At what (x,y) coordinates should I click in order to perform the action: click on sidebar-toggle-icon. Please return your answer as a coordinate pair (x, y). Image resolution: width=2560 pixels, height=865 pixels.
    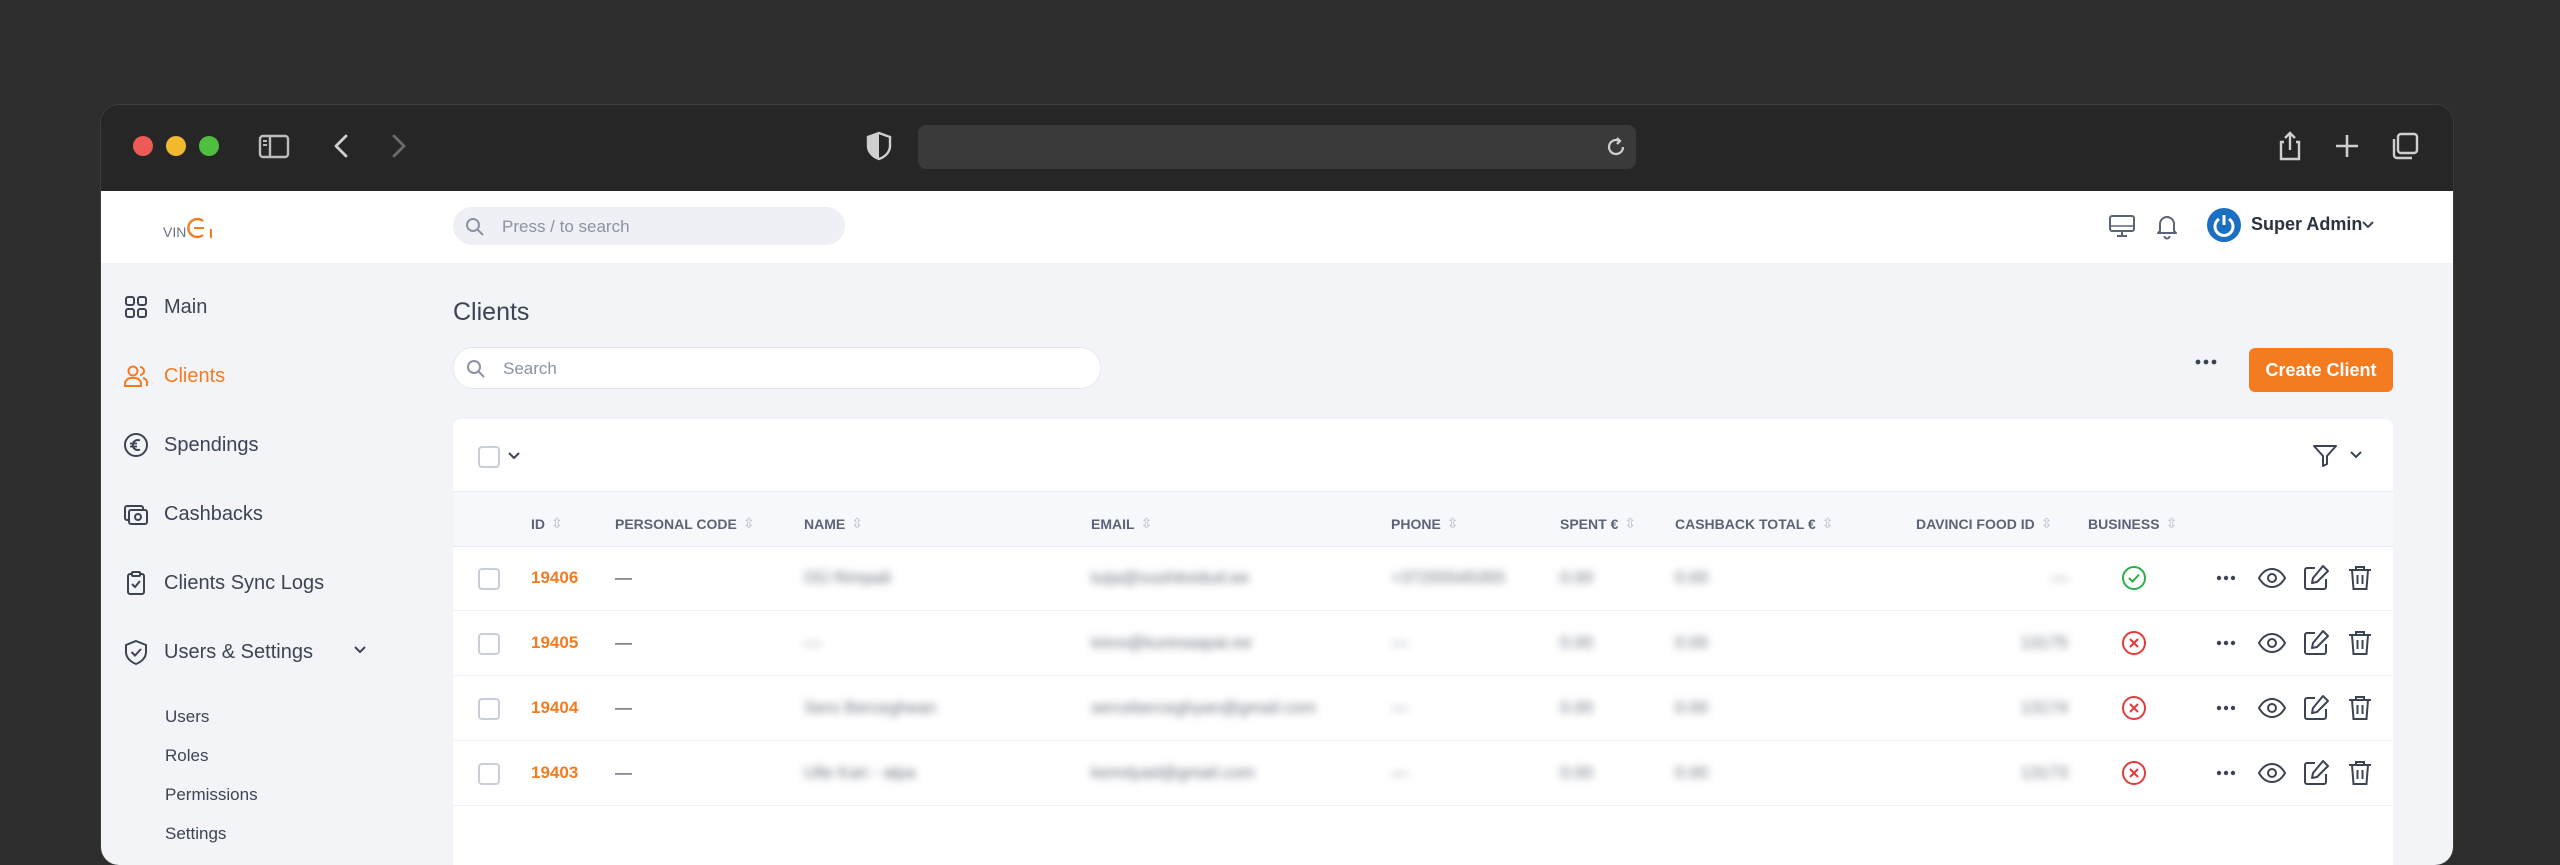
    Looking at the image, I should click on (274, 146).